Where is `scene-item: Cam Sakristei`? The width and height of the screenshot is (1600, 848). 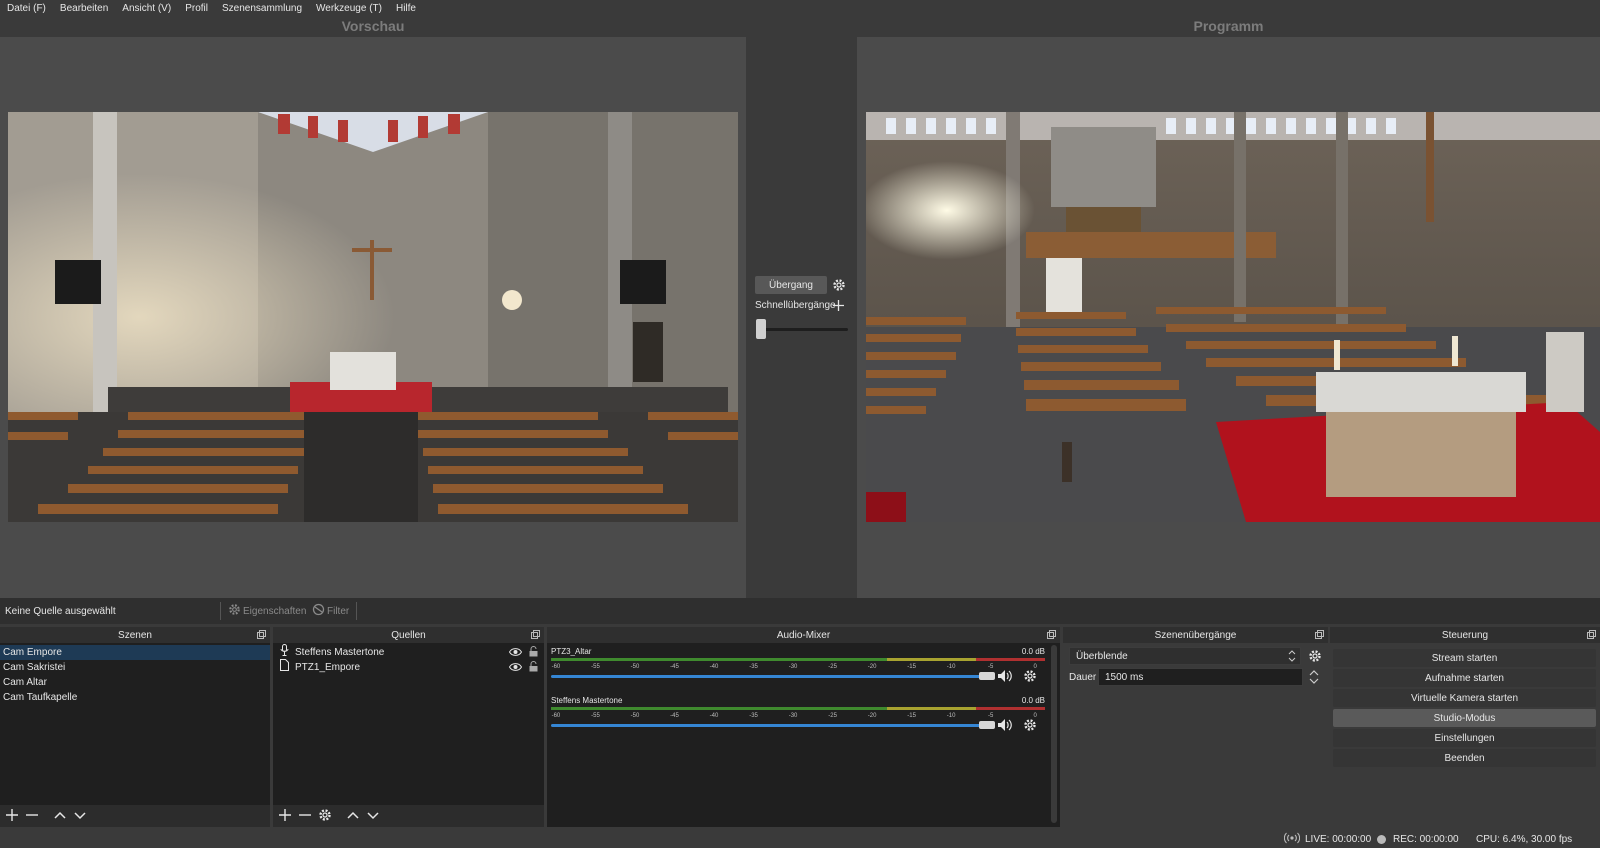
scene-item: Cam Sakristei is located at coordinates (135, 667).